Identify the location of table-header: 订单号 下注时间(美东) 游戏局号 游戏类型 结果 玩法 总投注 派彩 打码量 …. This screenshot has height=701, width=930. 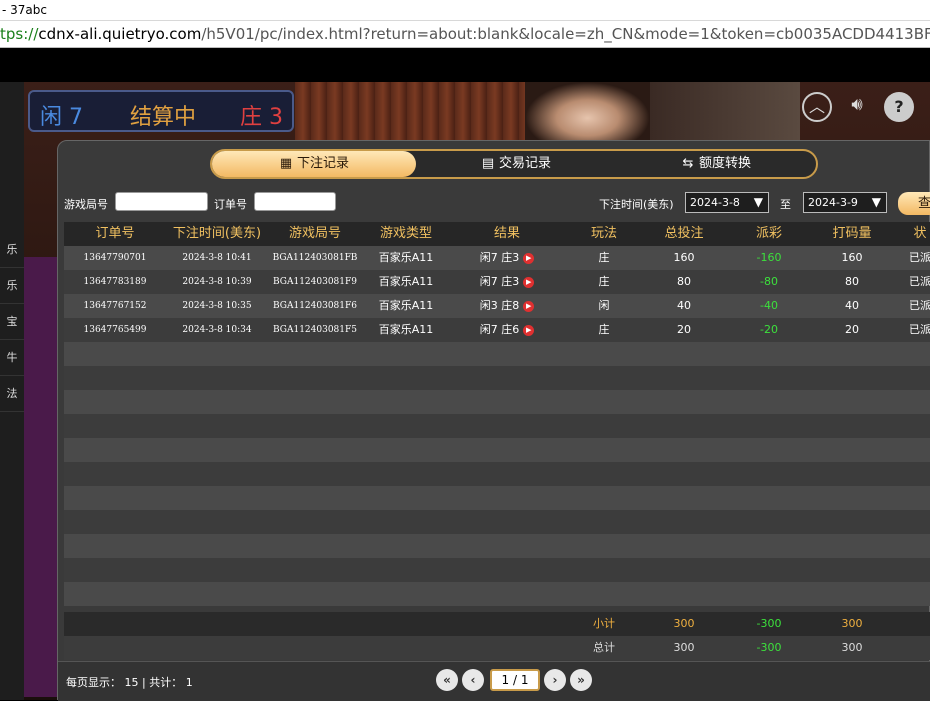
(497, 234).